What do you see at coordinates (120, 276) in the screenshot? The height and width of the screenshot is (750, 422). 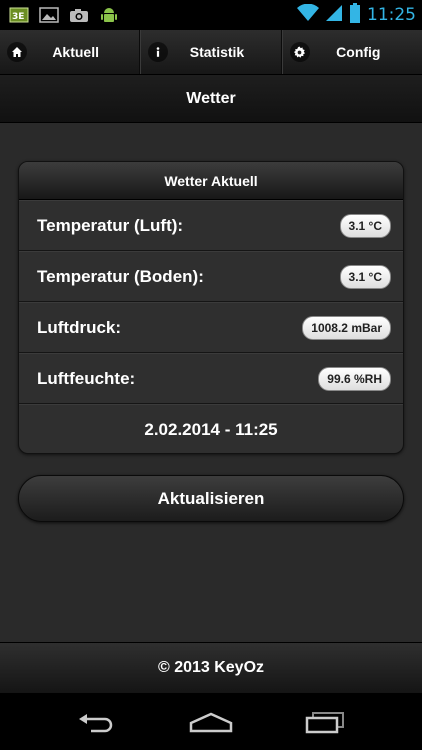 I see `row-label: Temperatur (Boden):` at bounding box center [120, 276].